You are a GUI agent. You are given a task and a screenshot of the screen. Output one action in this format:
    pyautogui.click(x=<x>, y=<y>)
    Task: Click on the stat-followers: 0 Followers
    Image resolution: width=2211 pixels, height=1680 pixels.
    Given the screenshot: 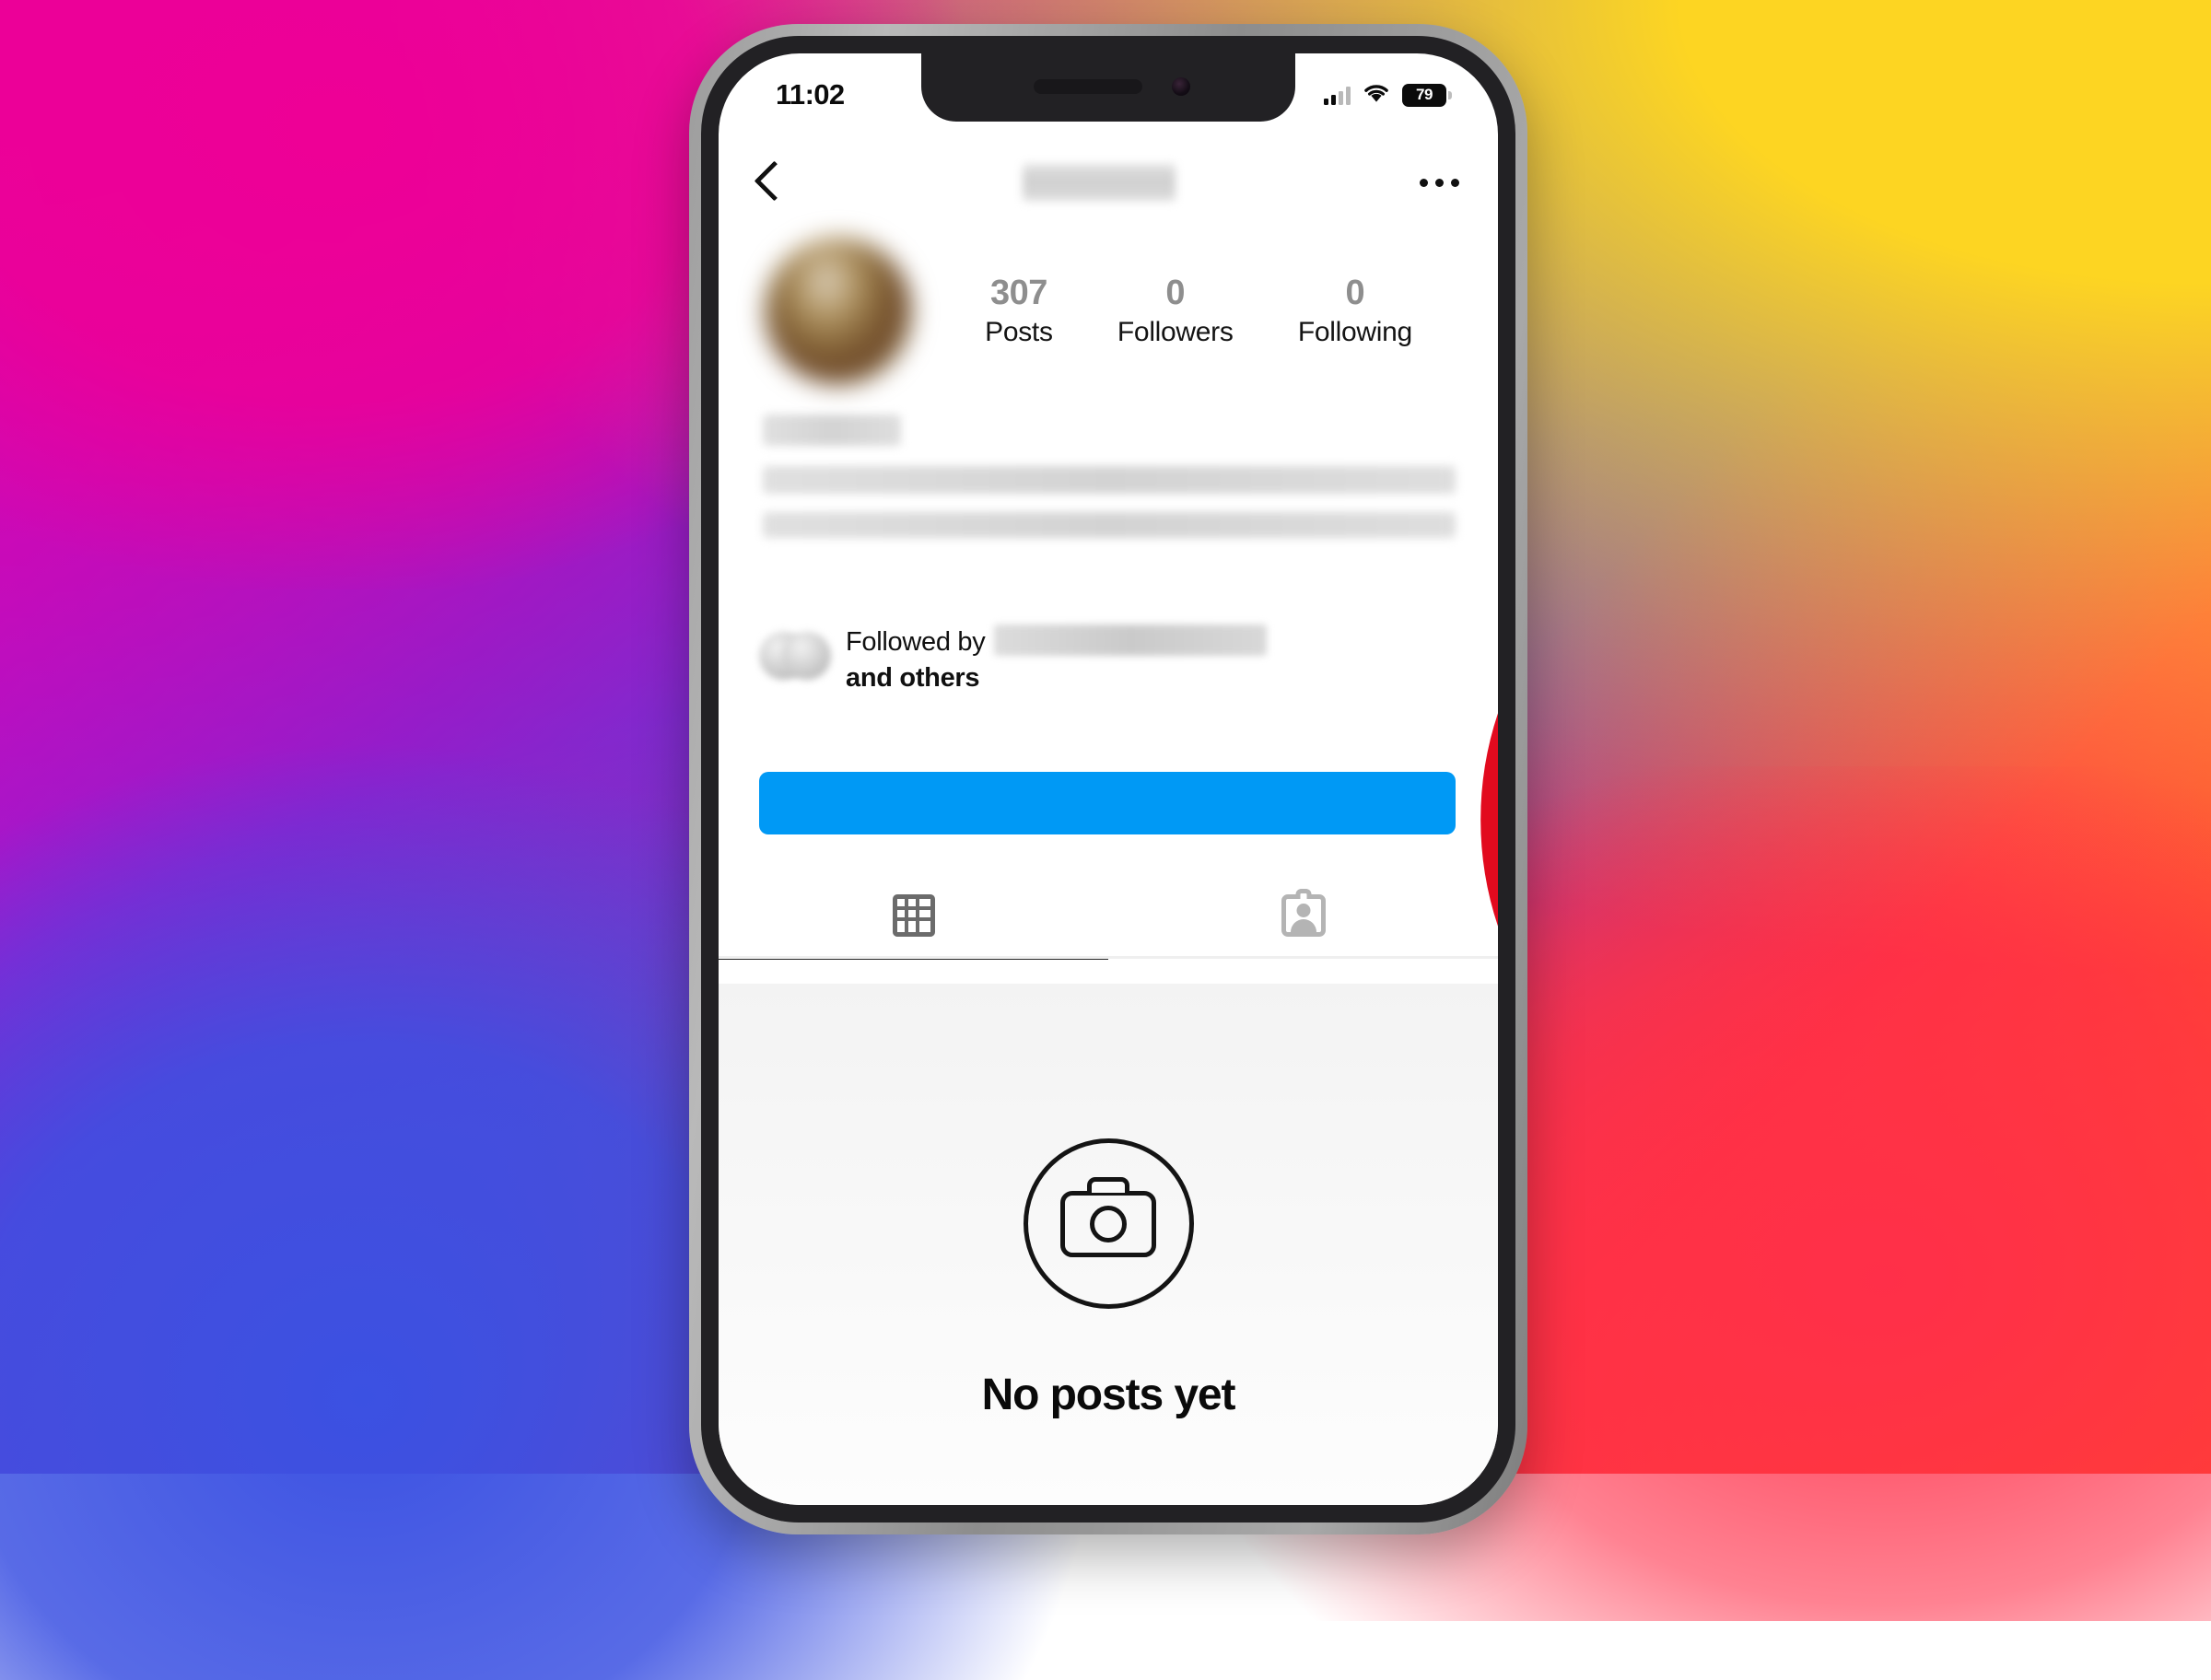 What is the action you would take?
    pyautogui.click(x=1175, y=310)
    